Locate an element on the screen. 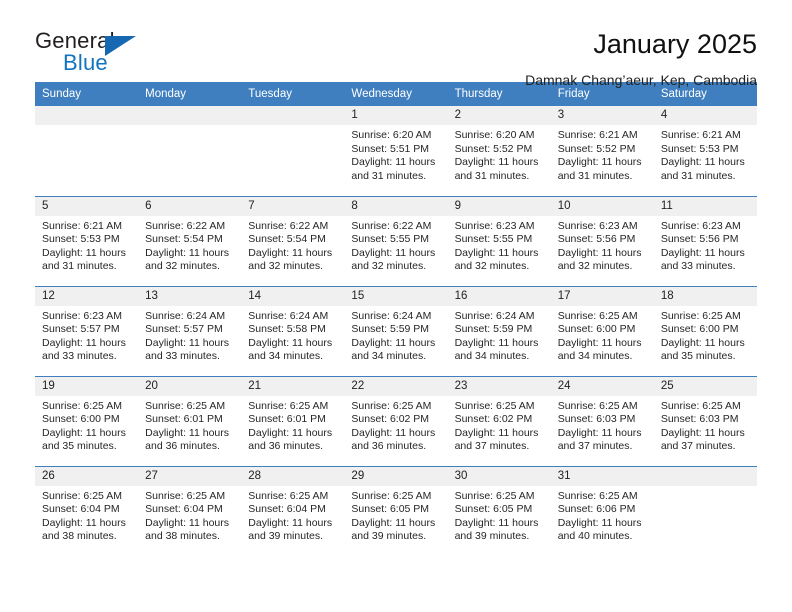  day-sunset-text: Sunset: 5:56 PM is located at coordinates (699, 239).